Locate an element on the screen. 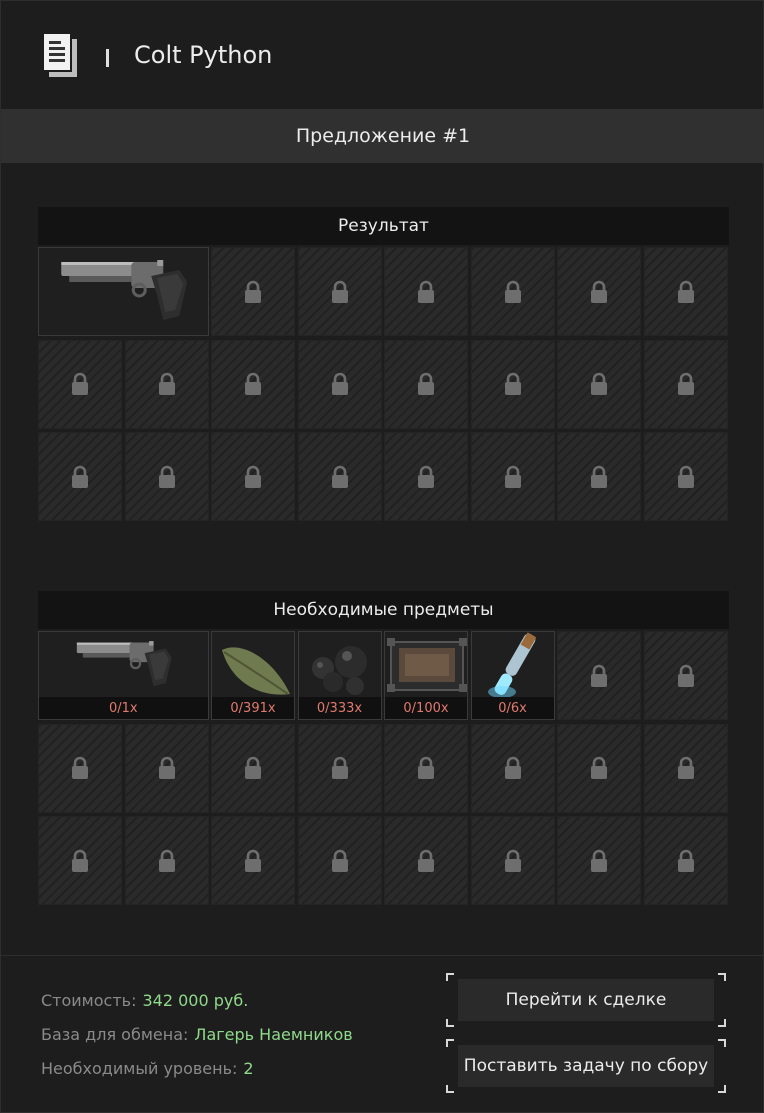 This screenshot has width=764, height=1113. cost-label: Стоимость: is located at coordinates (89, 1000).